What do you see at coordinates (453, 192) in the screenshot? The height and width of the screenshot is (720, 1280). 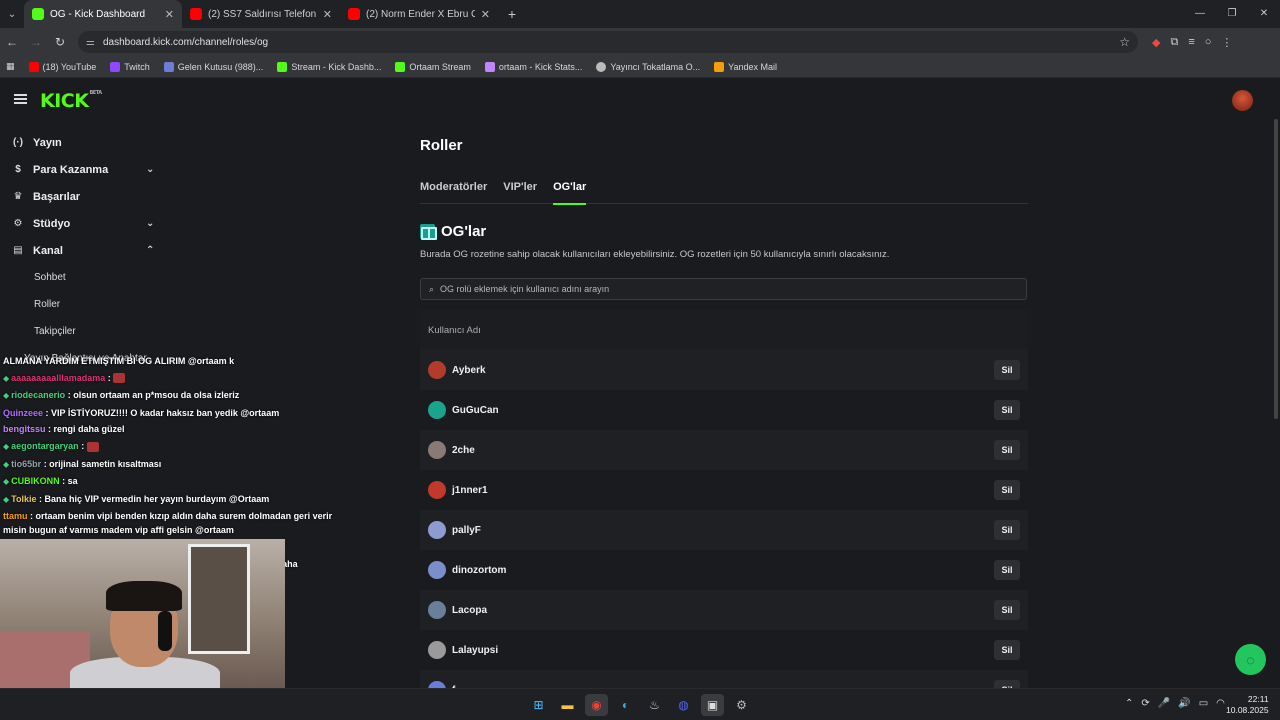 I see `tab-moderatorler: Moderatörler` at bounding box center [453, 192].